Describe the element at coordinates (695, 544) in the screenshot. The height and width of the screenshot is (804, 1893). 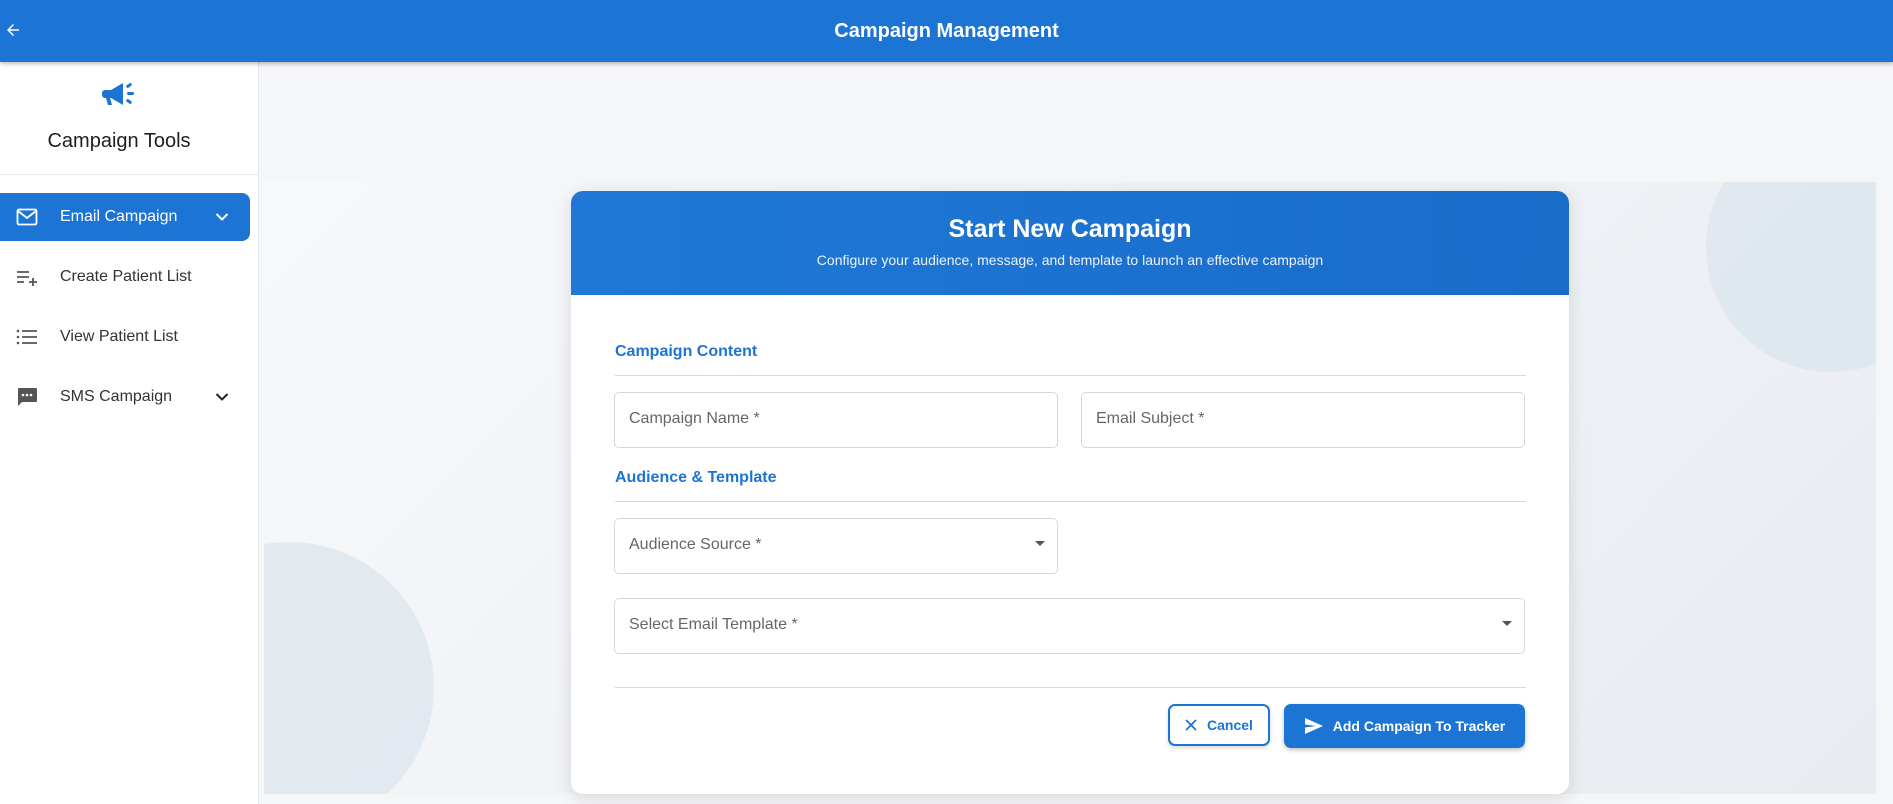
I see `audience-source-placeholder: Audience Source *` at that location.